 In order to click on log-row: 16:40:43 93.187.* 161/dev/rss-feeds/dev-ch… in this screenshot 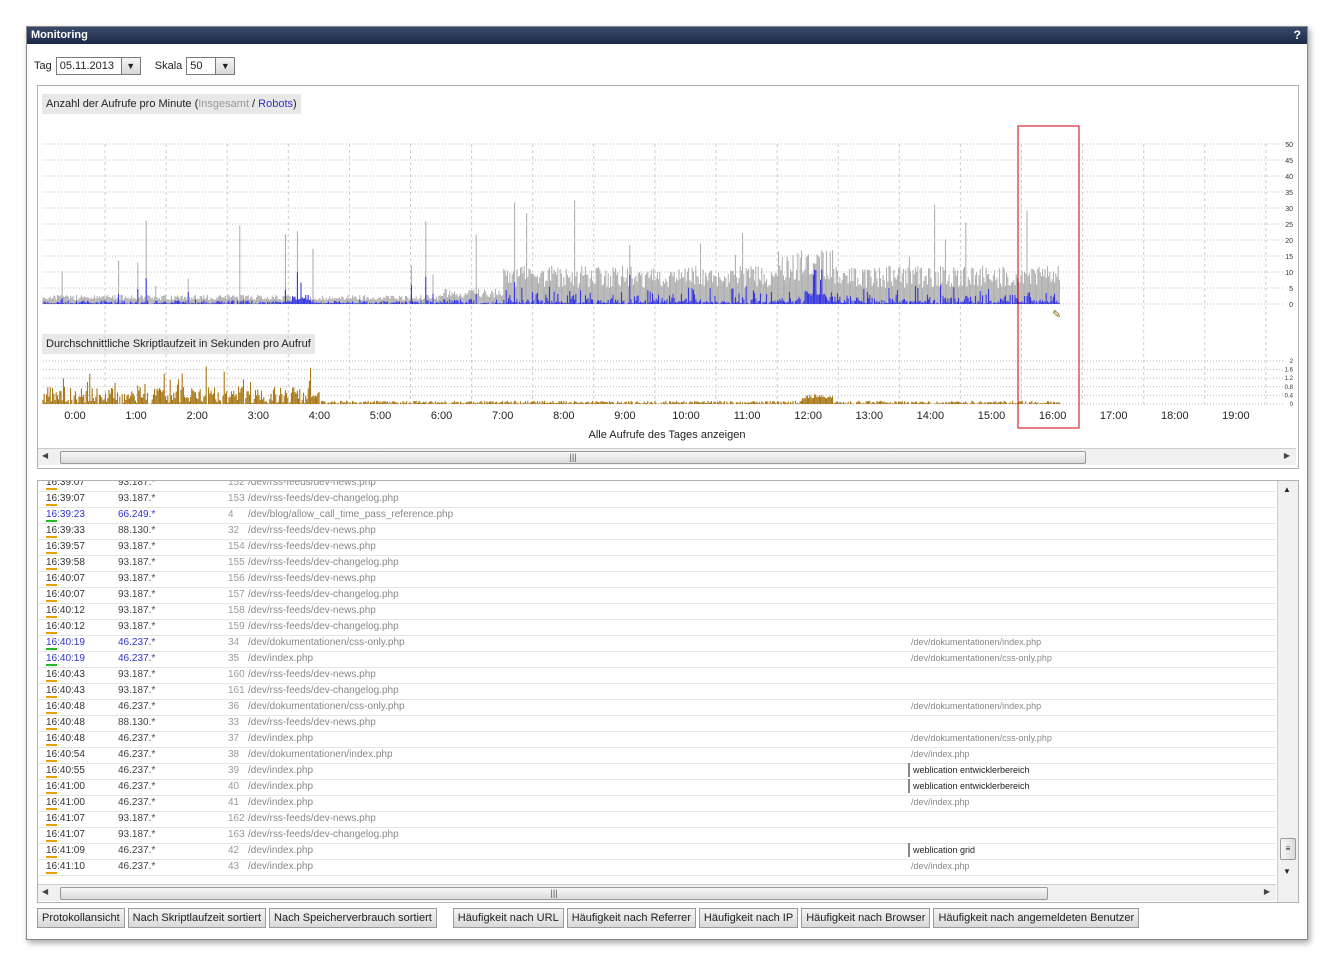, I will do `click(657, 691)`.